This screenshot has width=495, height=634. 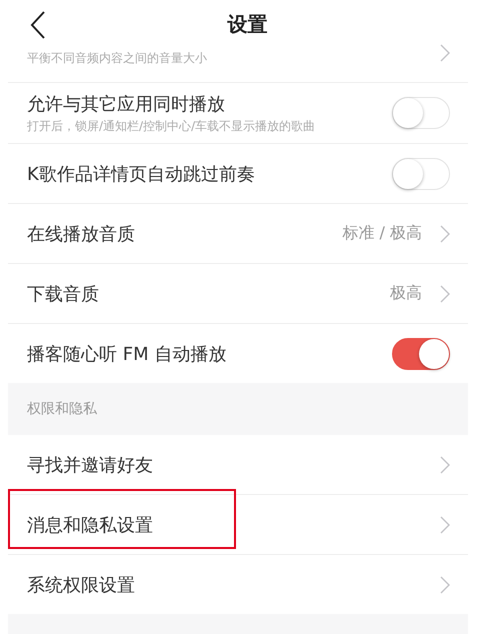 I want to click on row-description: 打开后，锁屏/通知栏/控制中心/车载不显示播放的歌曲, so click(x=171, y=126).